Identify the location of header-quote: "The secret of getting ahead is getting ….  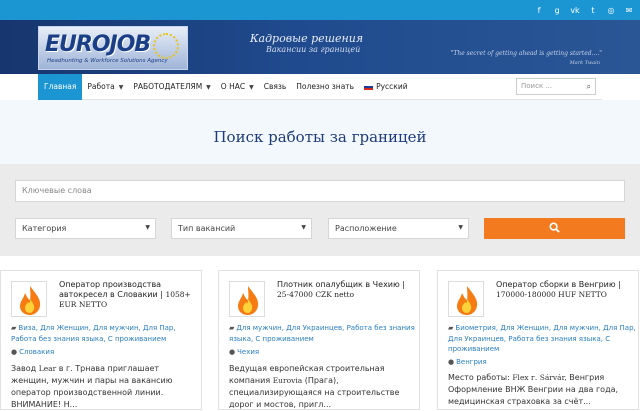
(526, 53).